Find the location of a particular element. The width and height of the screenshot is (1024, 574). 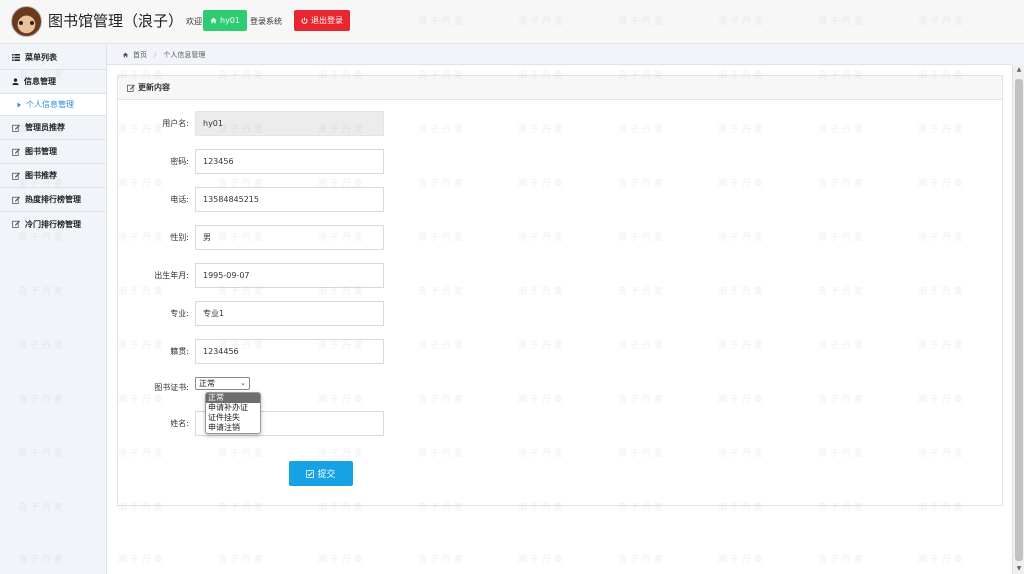

scroll-down-icon: ▼ is located at coordinates (1018, 569).